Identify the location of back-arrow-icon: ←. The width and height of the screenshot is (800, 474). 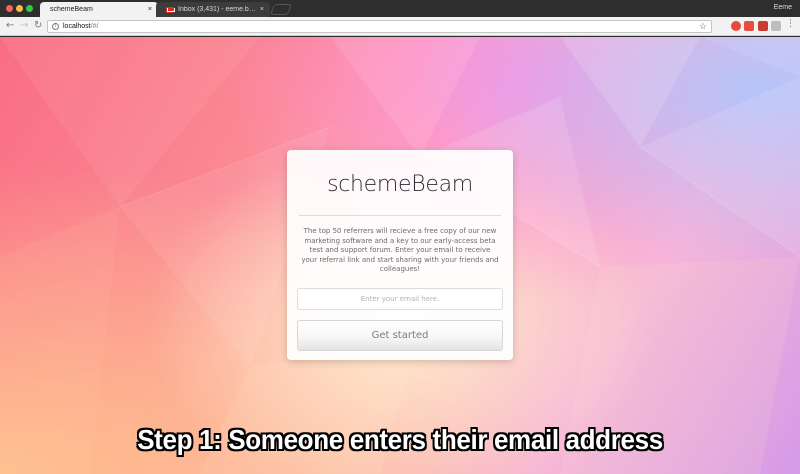
(10, 26).